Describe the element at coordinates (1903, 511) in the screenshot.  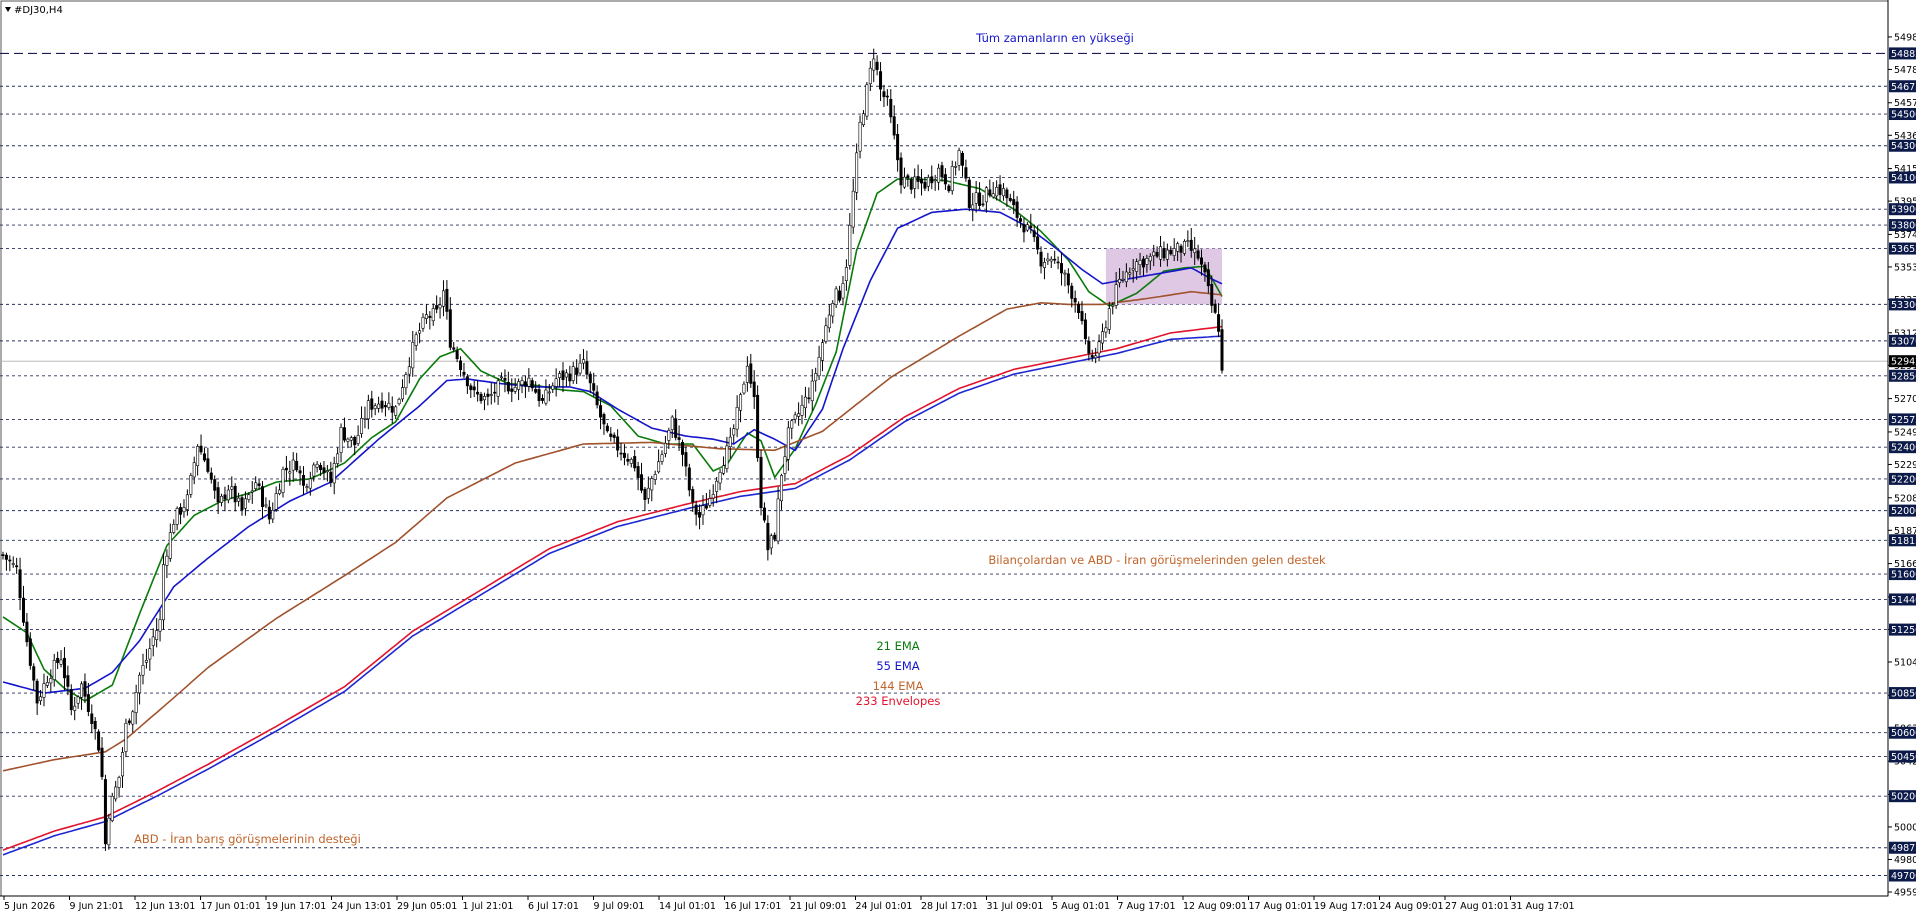
I see `level-price-tag-label: 52000` at that location.